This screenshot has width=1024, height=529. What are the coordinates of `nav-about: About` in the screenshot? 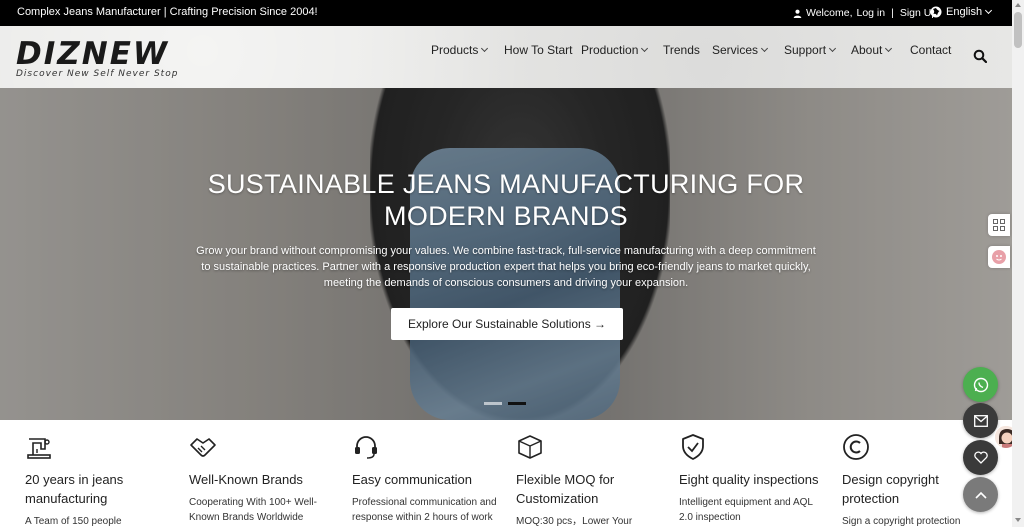 It's located at (872, 50).